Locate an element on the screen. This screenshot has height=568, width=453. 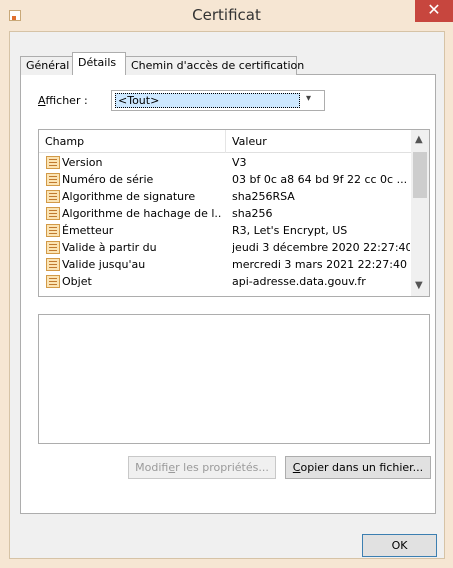
ok-button: OK is located at coordinates (399, 545).